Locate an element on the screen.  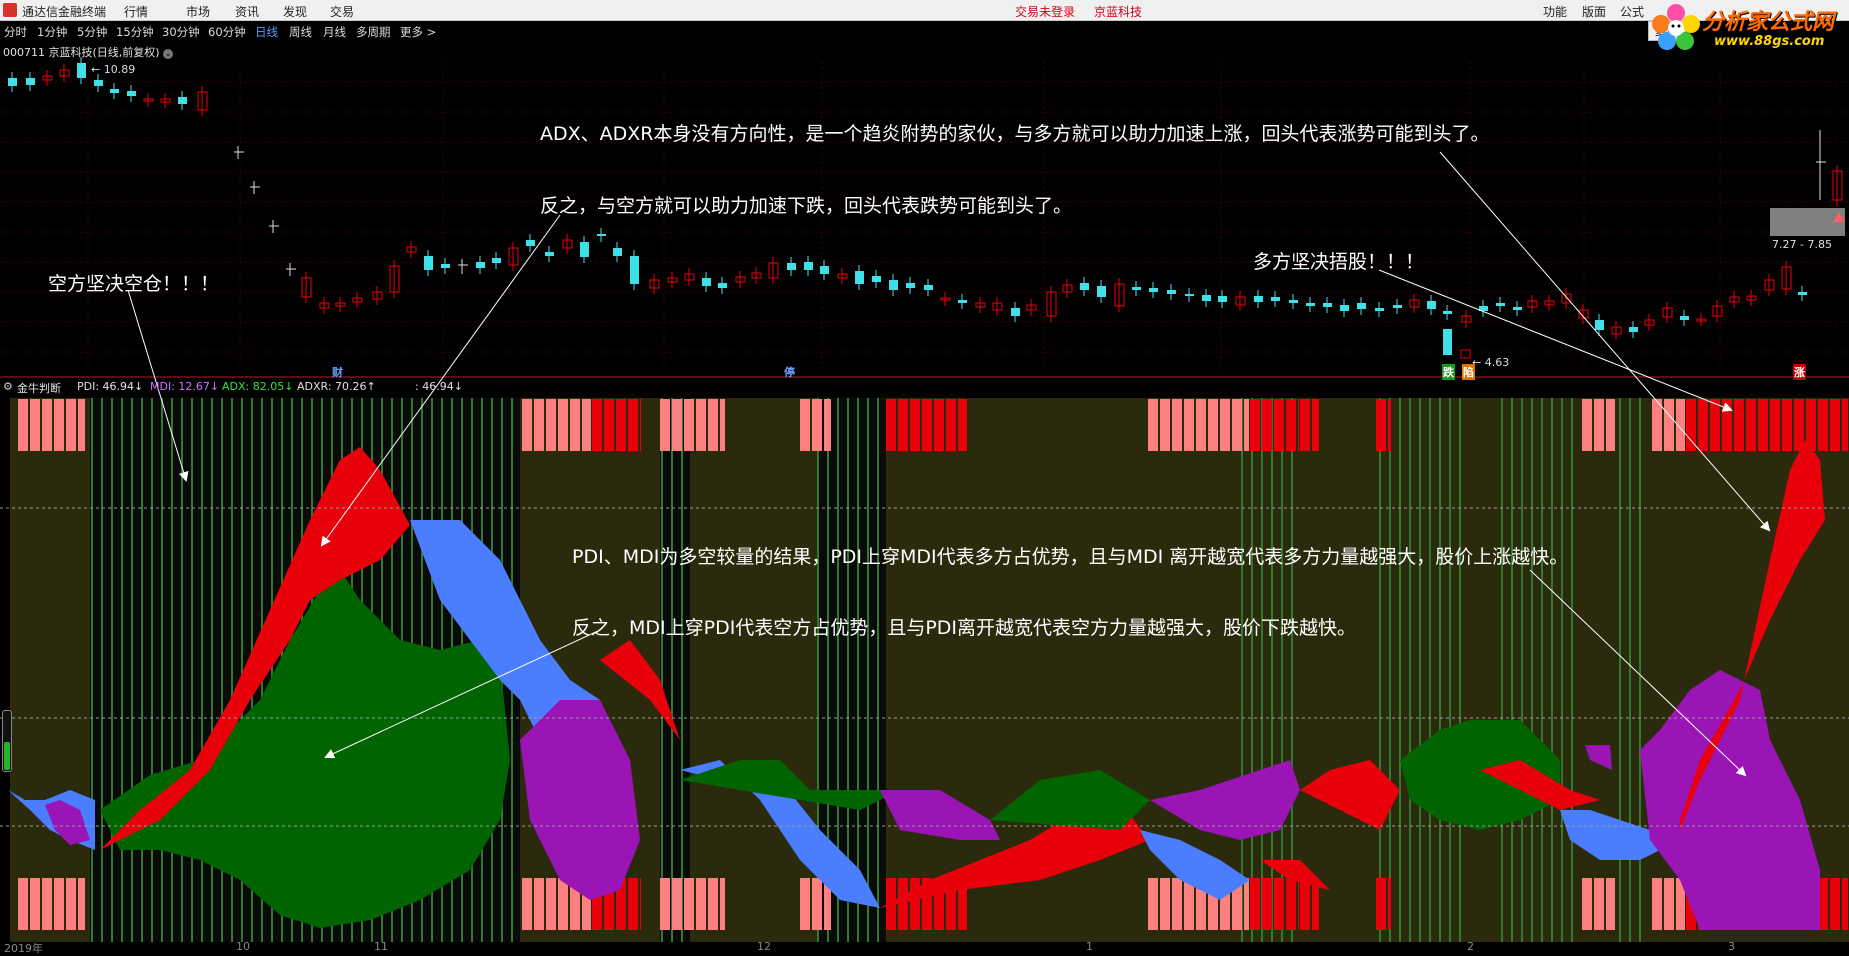
high-price-label: ← 10.89 is located at coordinates (113, 69).